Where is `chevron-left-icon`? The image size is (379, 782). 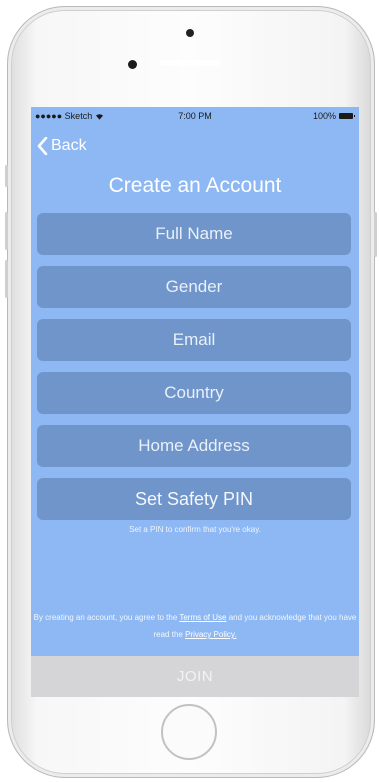
chevron-left-icon is located at coordinates (42, 146).